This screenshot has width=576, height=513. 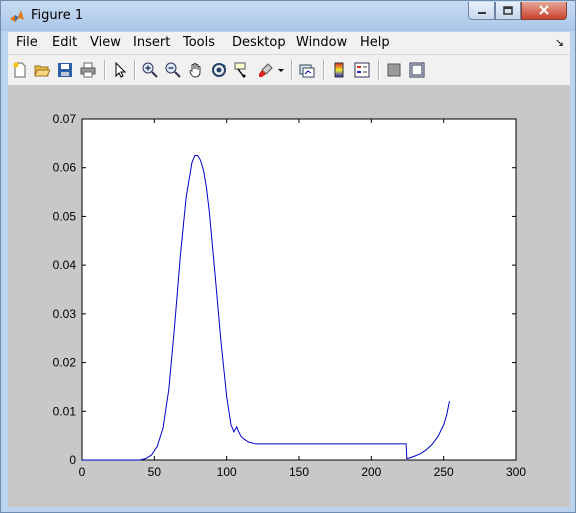 I want to click on minimize-icon, so click(x=482, y=10).